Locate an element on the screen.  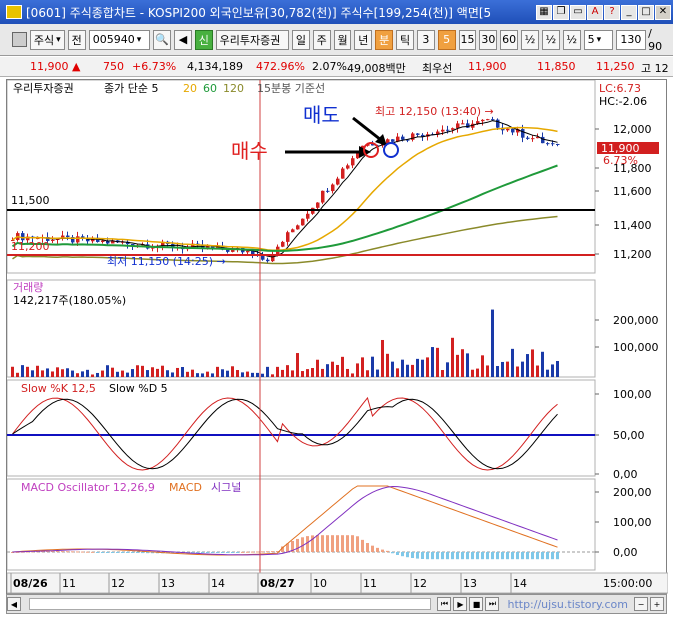
interval-15-button: 15 is located at coordinates (467, 39).